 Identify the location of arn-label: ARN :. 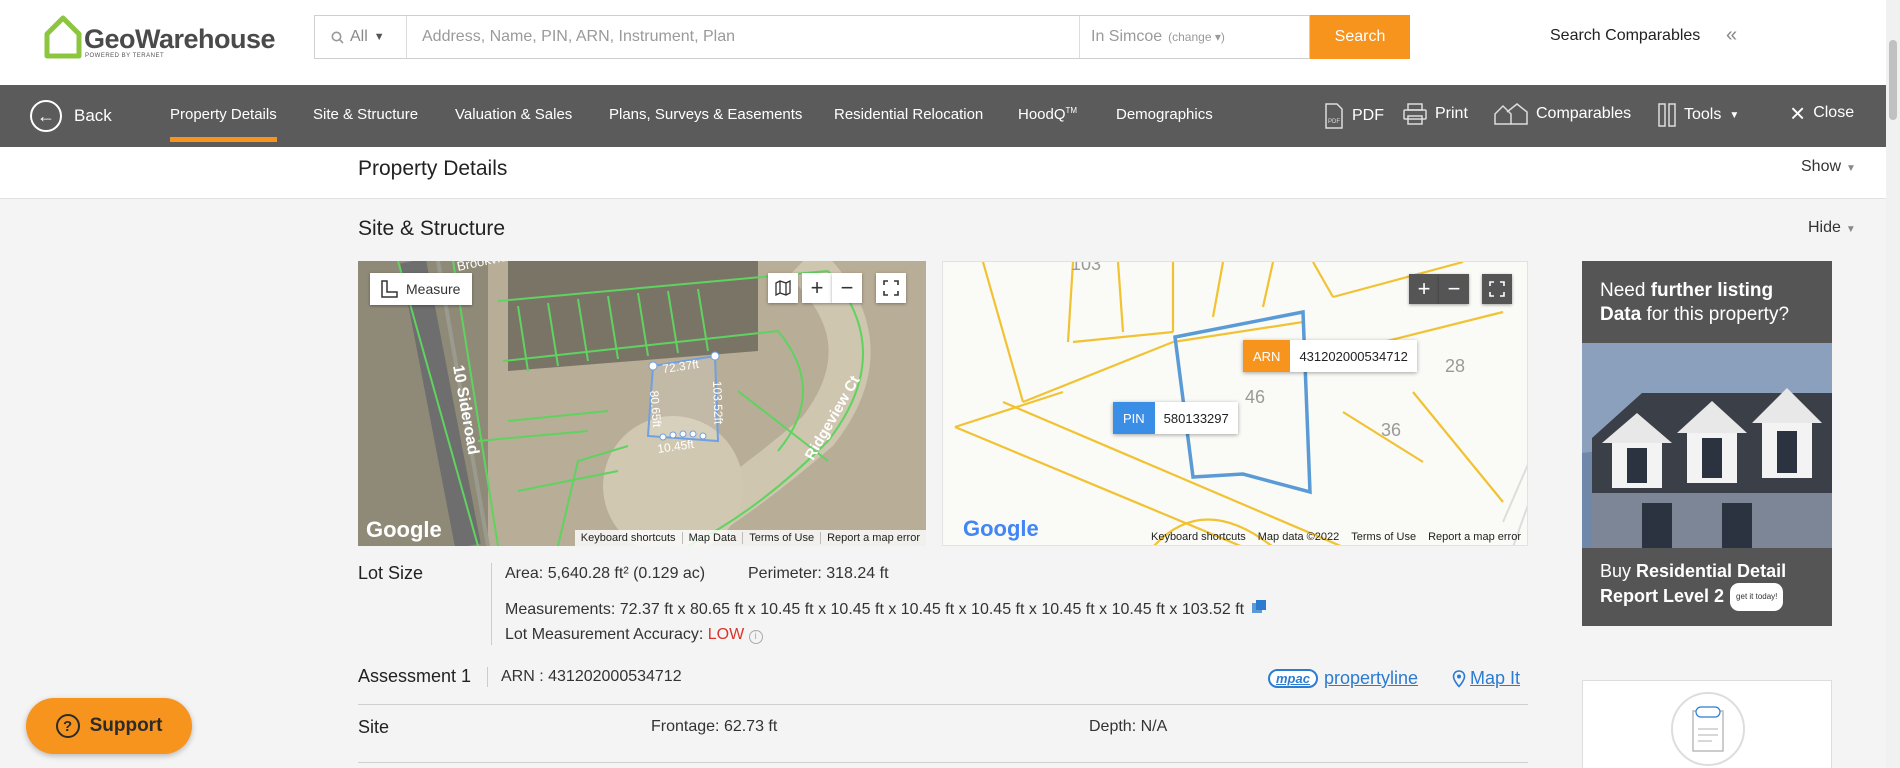
(522, 676).